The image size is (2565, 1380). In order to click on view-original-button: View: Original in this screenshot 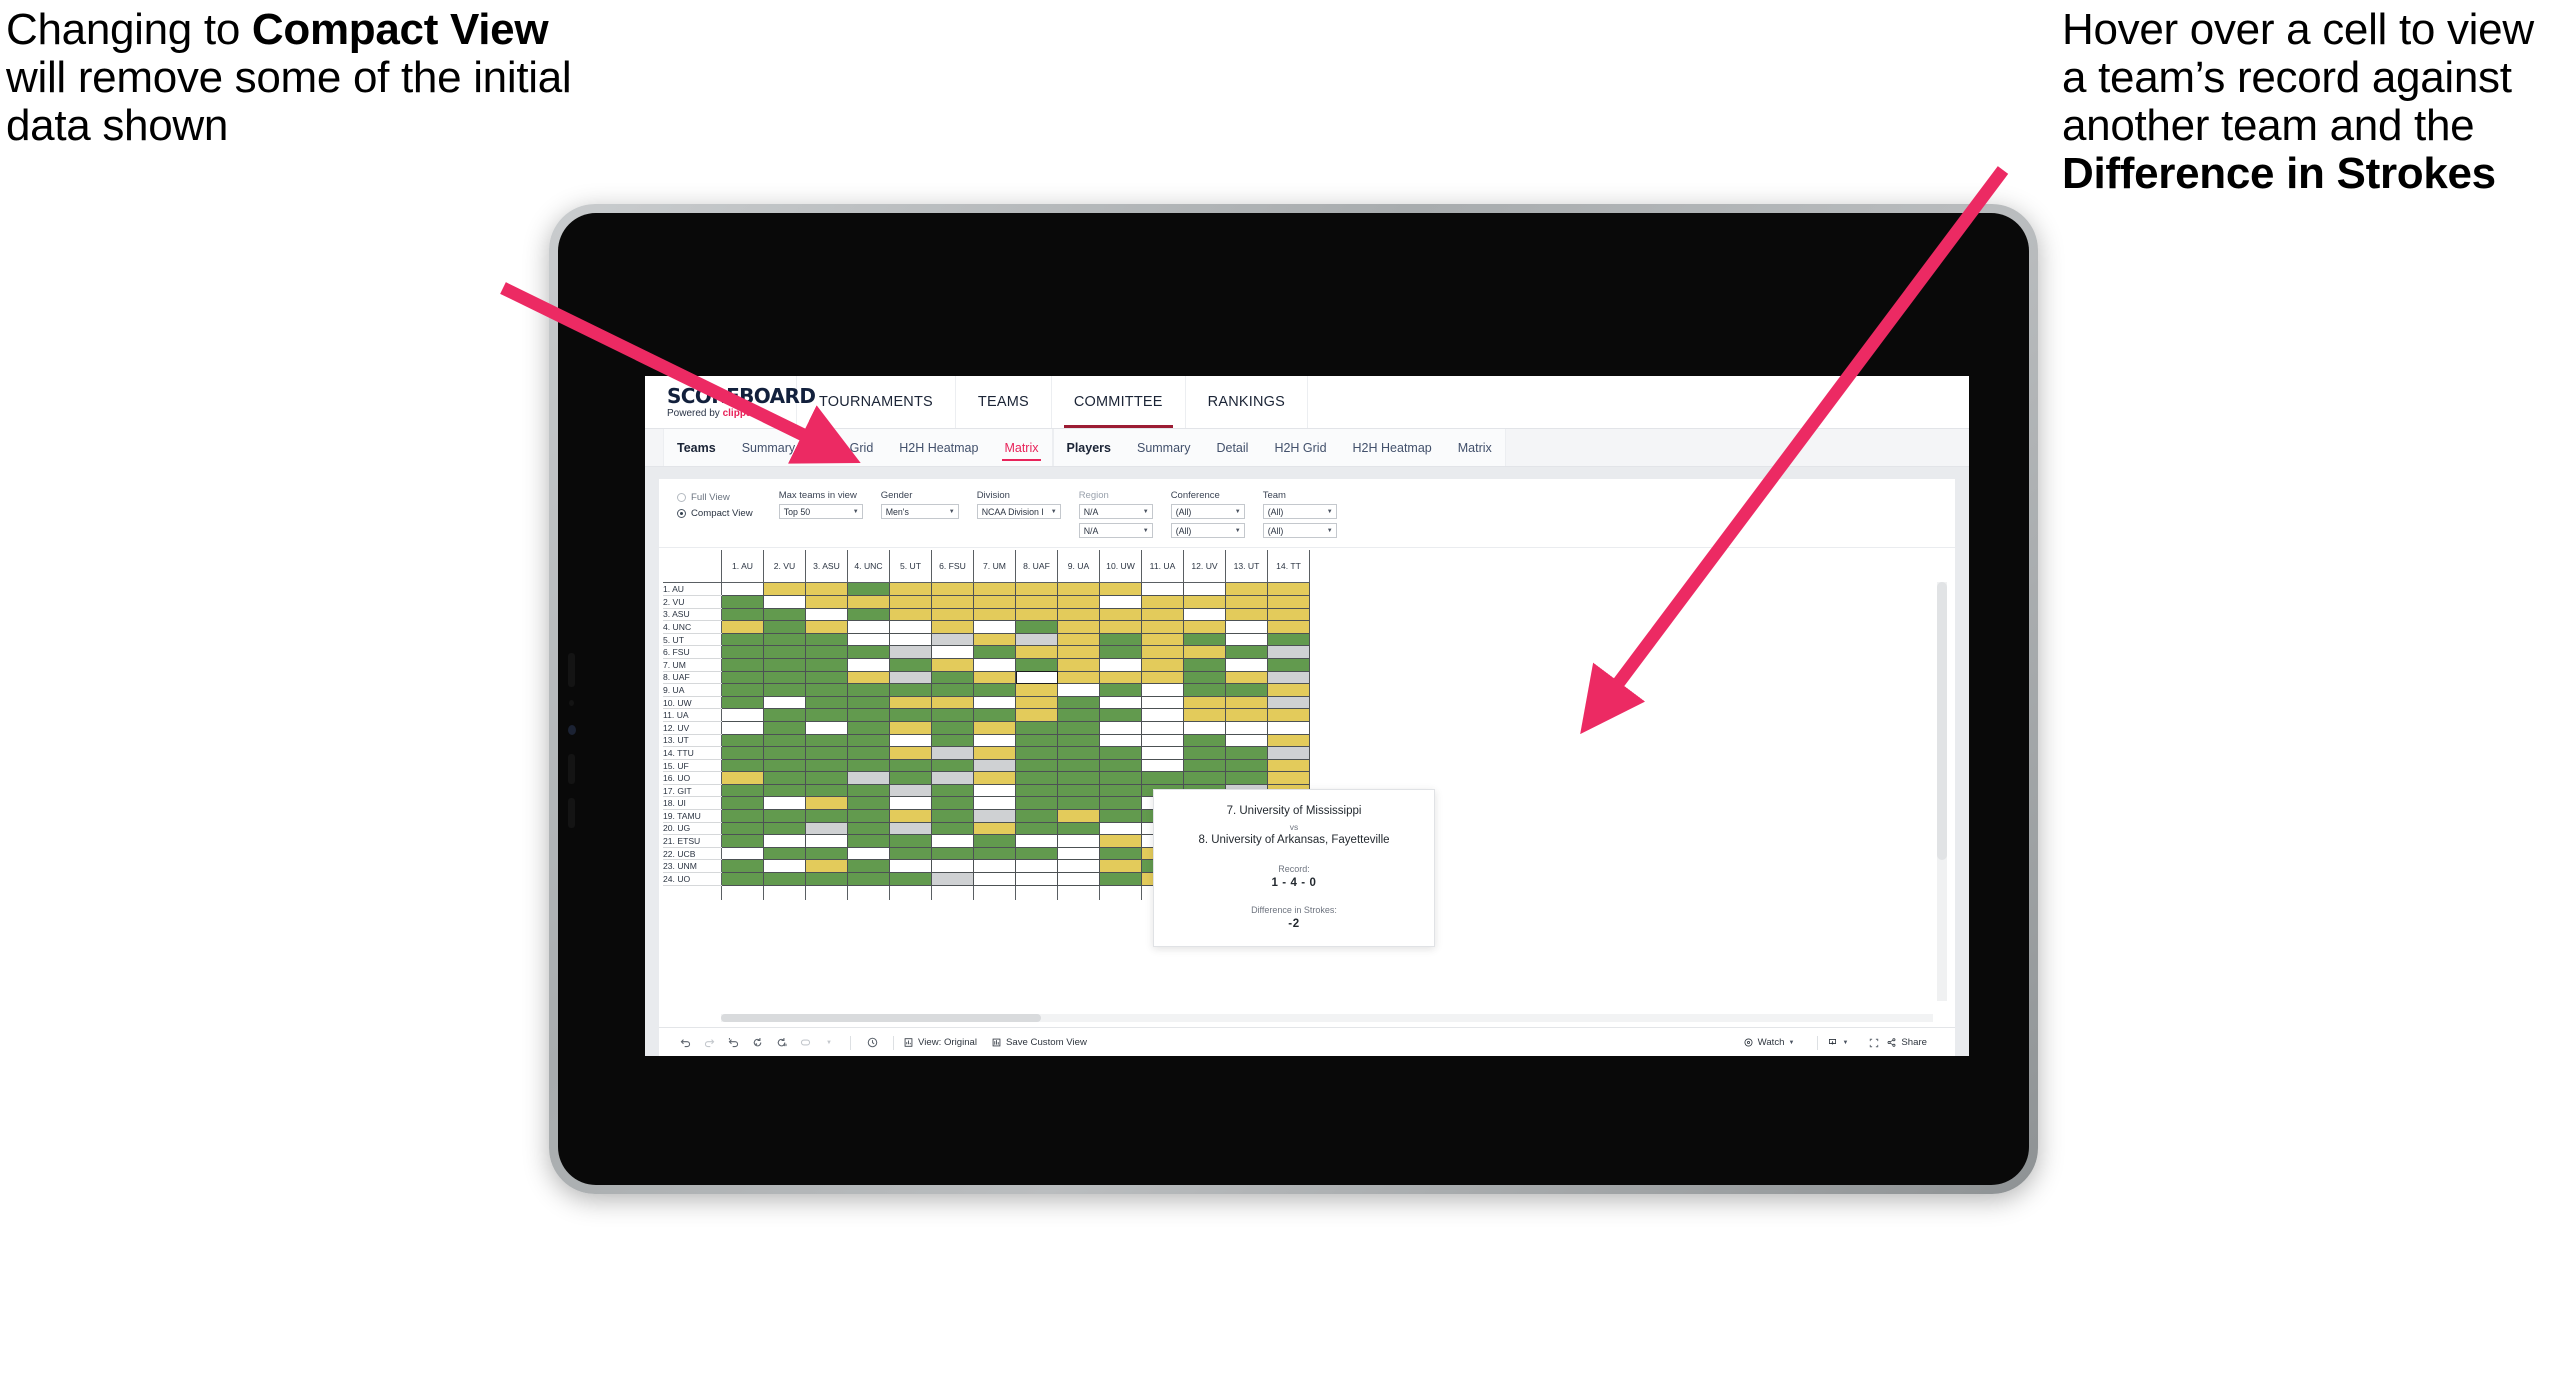, I will do `click(940, 1042)`.